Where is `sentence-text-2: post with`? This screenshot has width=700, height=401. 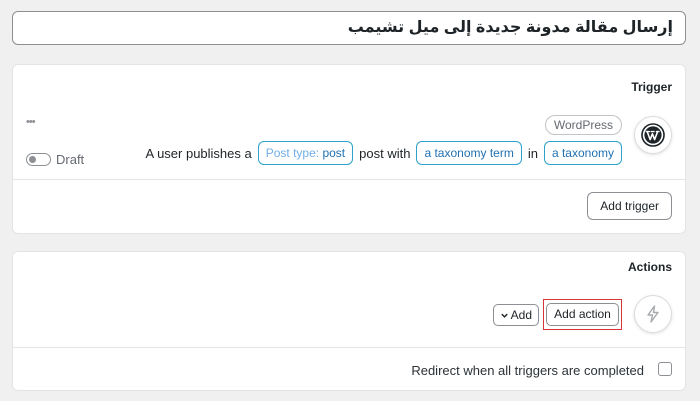 sentence-text-2: post with is located at coordinates (385, 153).